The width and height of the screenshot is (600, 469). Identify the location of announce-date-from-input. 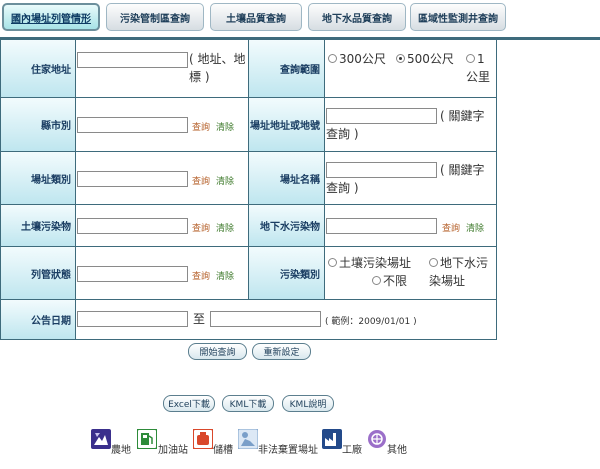
(132, 319).